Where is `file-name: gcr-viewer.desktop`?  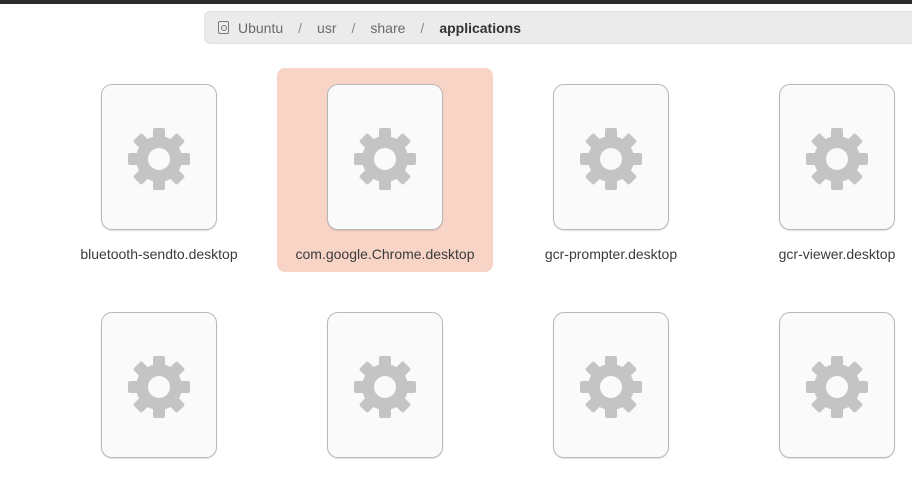 file-name: gcr-viewer.desktop is located at coordinates (837, 254).